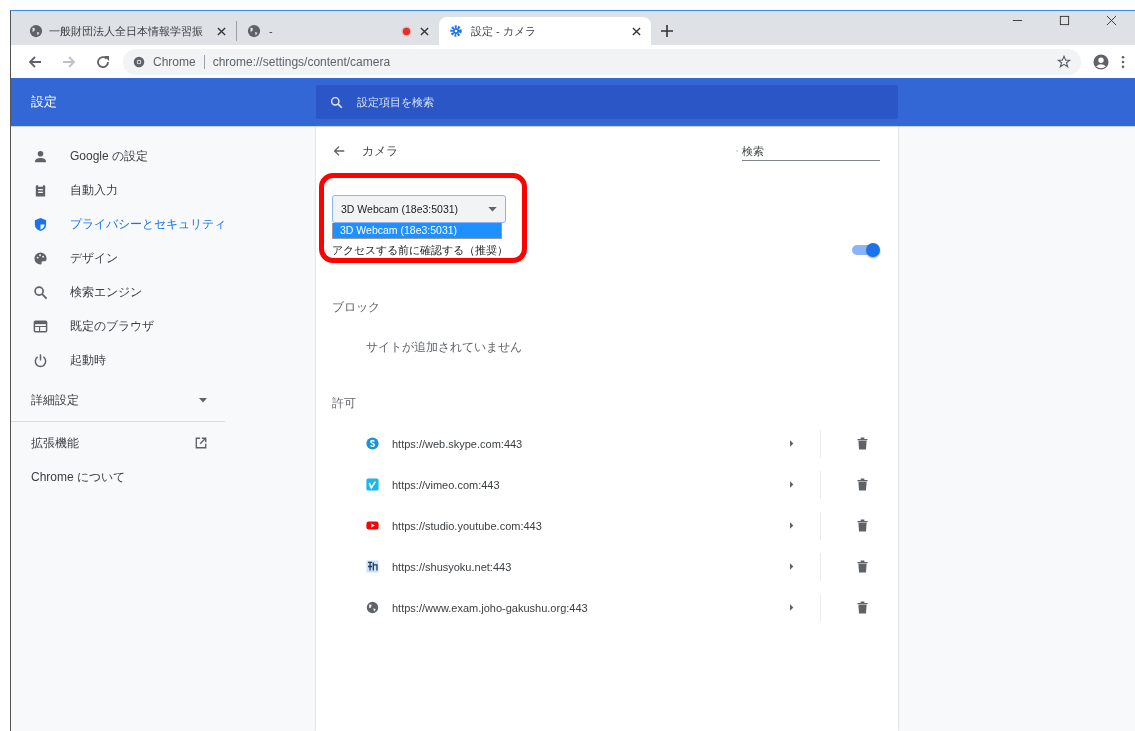  I want to click on sidebar-item: Google の設定, so click(118, 156).